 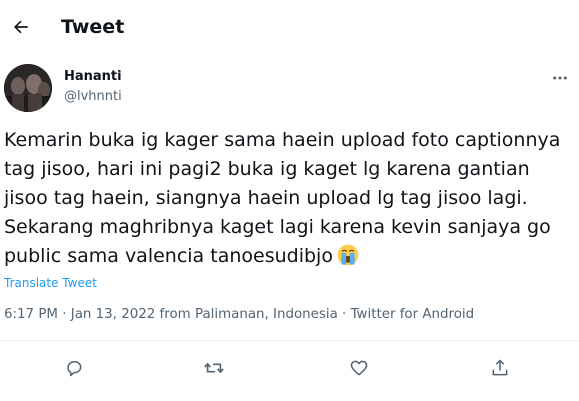 I want to click on page-title: Tweet, so click(x=93, y=27).